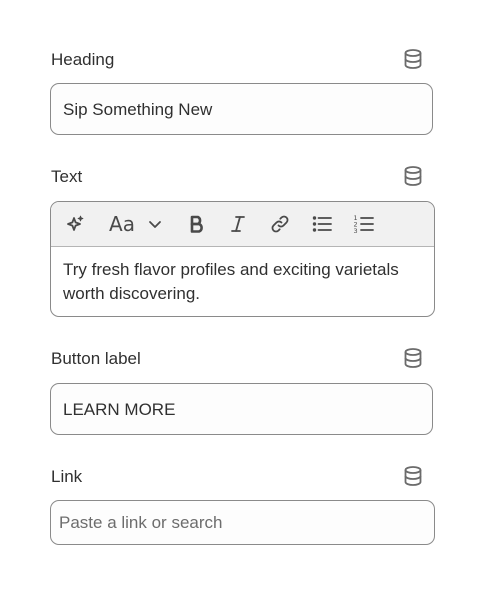 The width and height of the screenshot is (481, 600). Describe the element at coordinates (322, 224) in the screenshot. I see `bulleted-list-icon` at that location.